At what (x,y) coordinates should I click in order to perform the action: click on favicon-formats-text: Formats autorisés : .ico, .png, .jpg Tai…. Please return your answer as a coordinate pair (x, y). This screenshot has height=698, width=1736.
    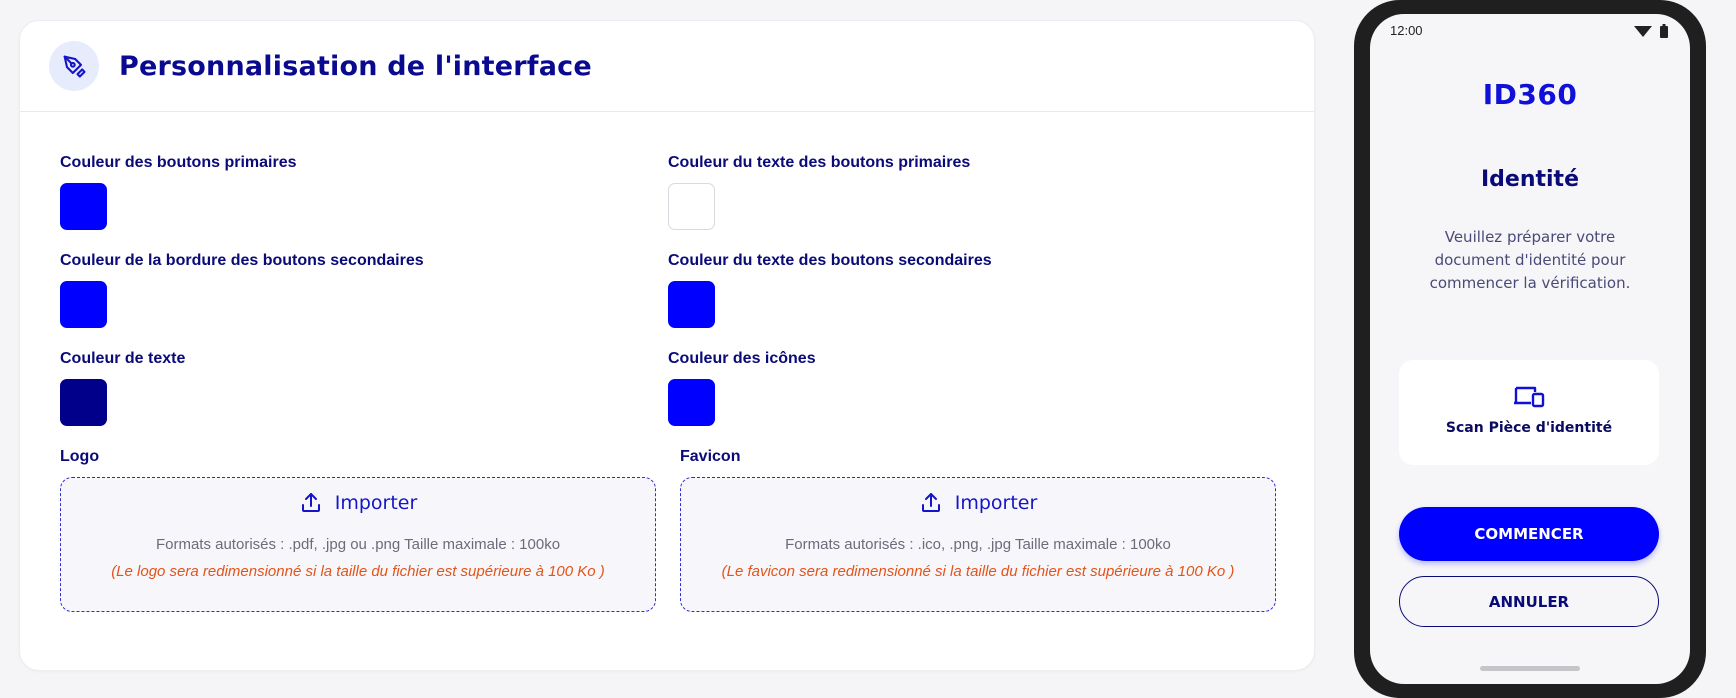
    Looking at the image, I should click on (978, 544).